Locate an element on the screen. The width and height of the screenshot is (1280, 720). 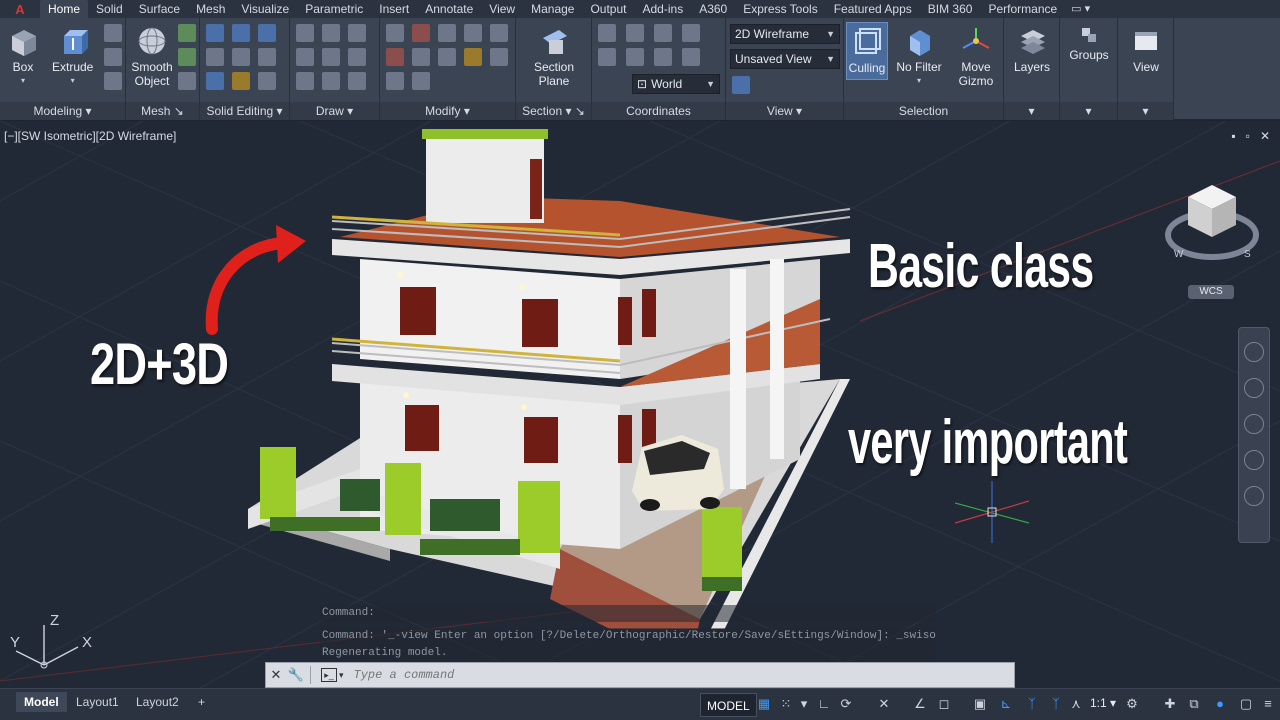
hardware-acceleration-icon: ● is located at coordinates (1220, 704).